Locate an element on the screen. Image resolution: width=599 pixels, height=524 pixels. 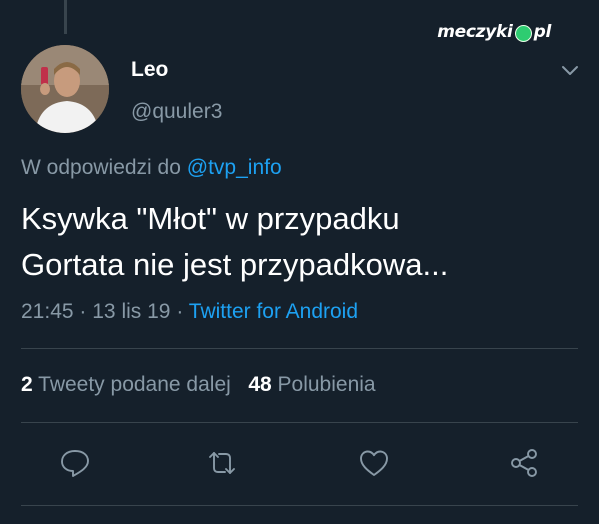
likes-label: Polubienia is located at coordinates (326, 384).